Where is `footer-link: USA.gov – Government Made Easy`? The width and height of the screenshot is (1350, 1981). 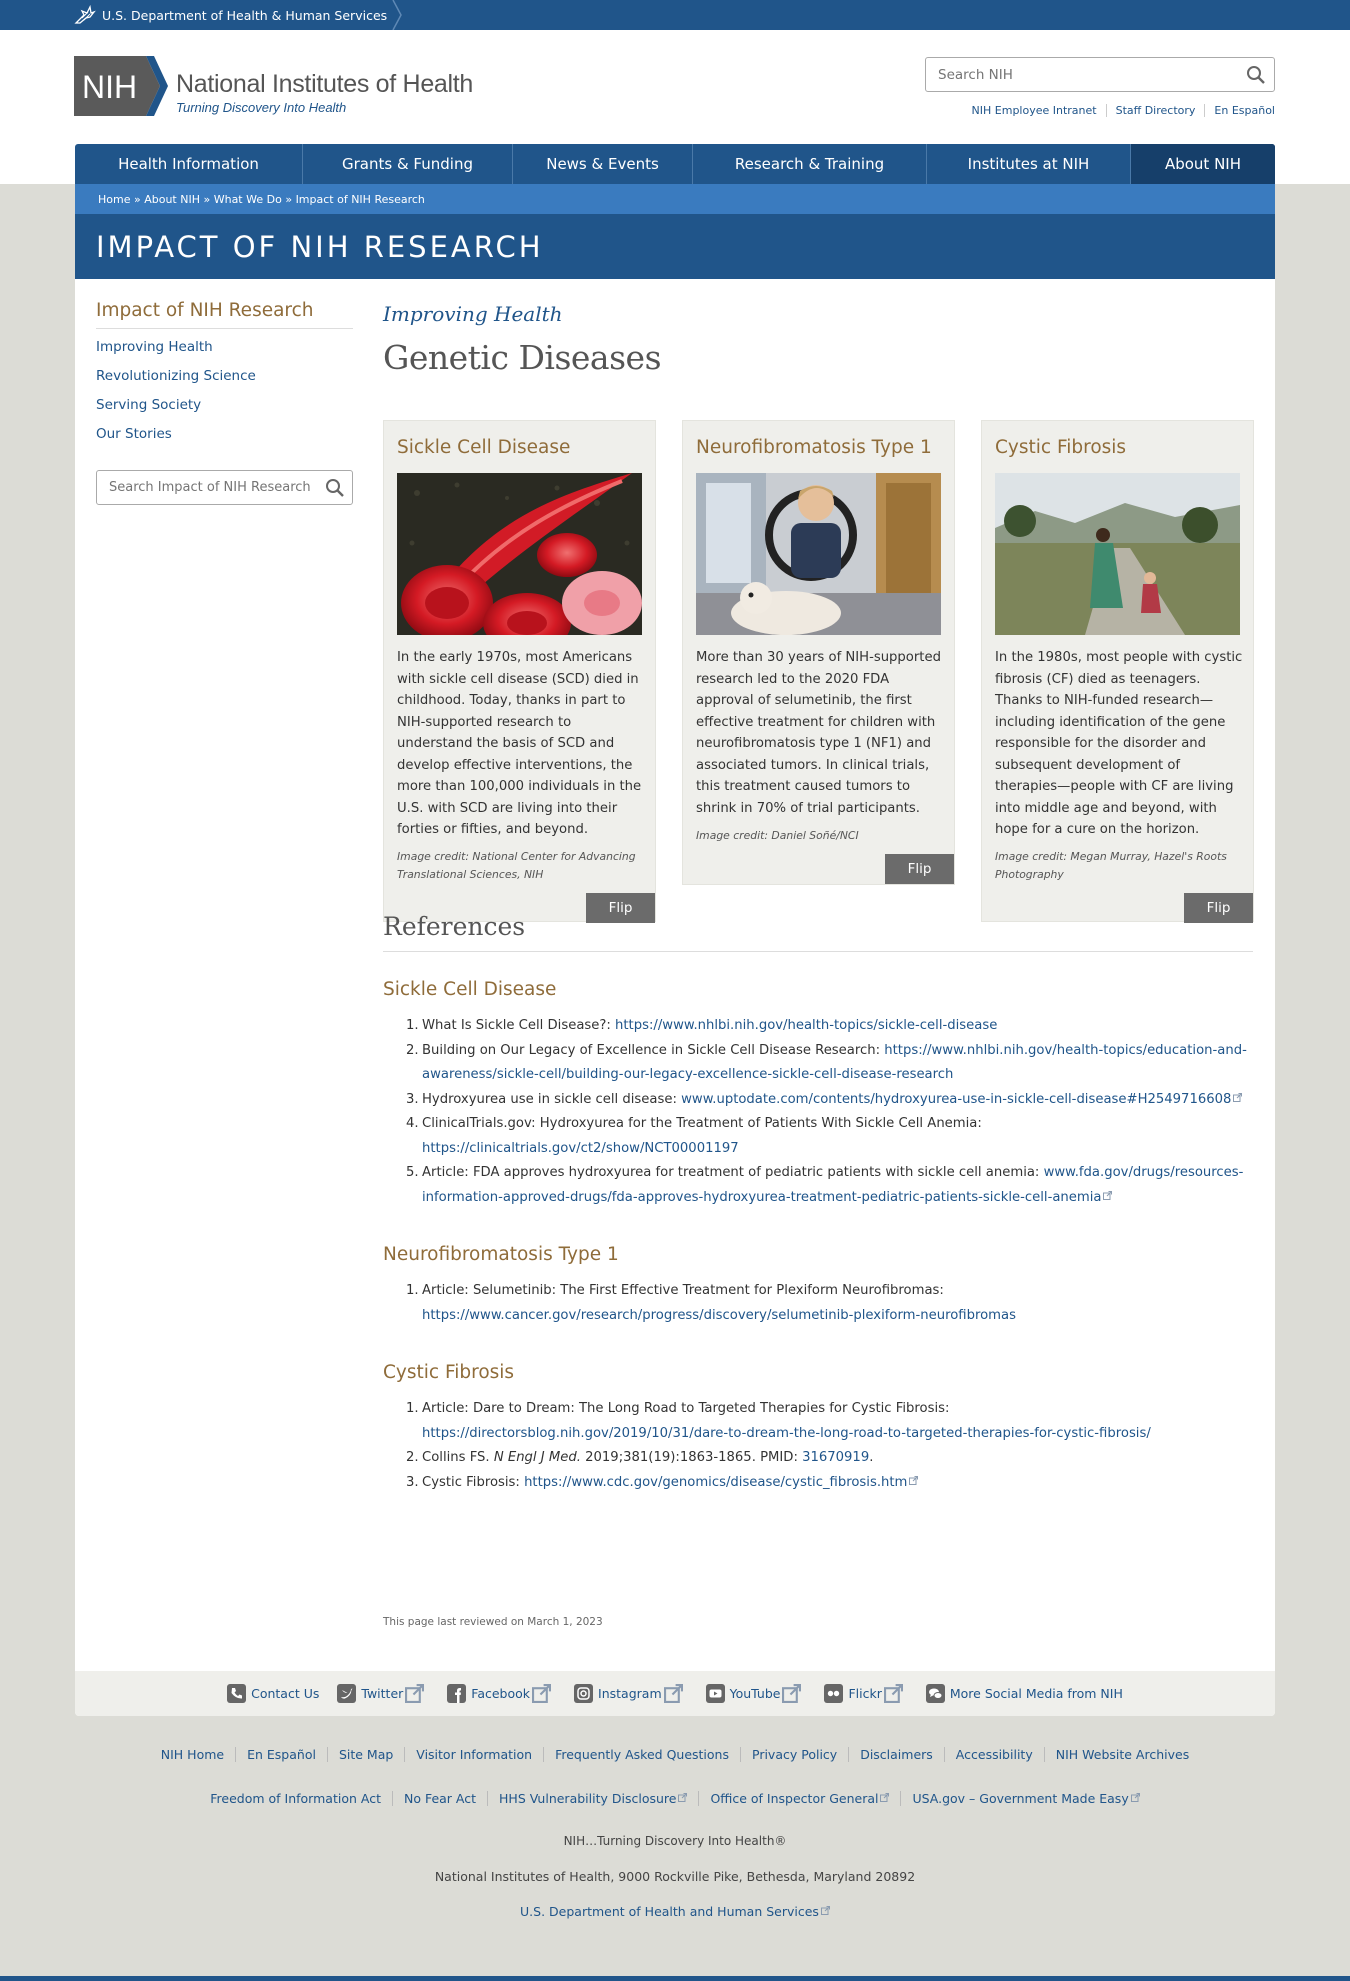
footer-link: USA.gov – Government Made Easy is located at coordinates (1025, 1798).